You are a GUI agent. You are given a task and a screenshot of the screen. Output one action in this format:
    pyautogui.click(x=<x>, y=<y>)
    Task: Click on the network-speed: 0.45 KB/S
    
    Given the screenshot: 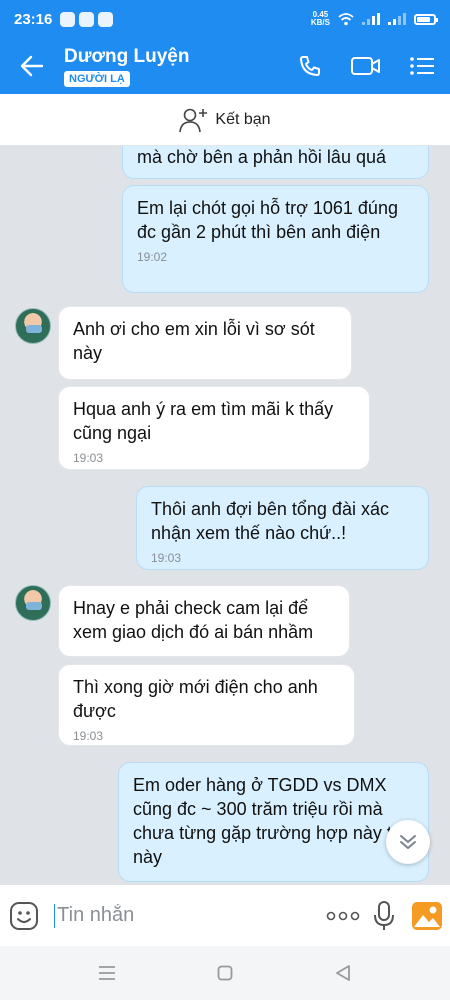 What is the action you would take?
    pyautogui.click(x=320, y=19)
    